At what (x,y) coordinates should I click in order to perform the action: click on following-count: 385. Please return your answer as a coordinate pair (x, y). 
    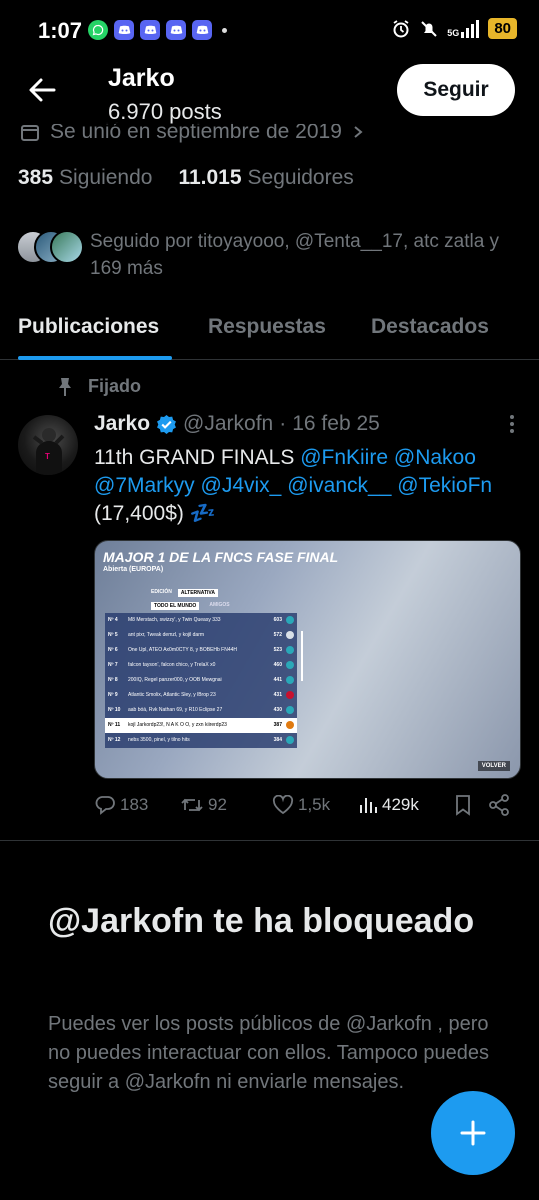
    Looking at the image, I should click on (36, 177).